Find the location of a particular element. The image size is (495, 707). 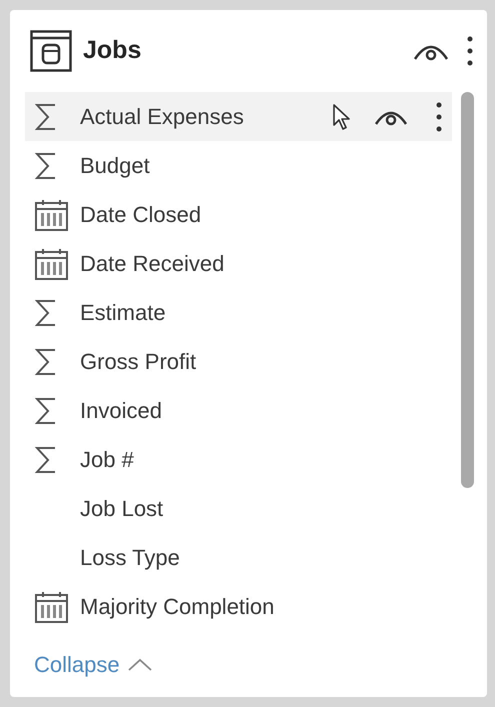

field-item: Invoiced is located at coordinates (238, 410).